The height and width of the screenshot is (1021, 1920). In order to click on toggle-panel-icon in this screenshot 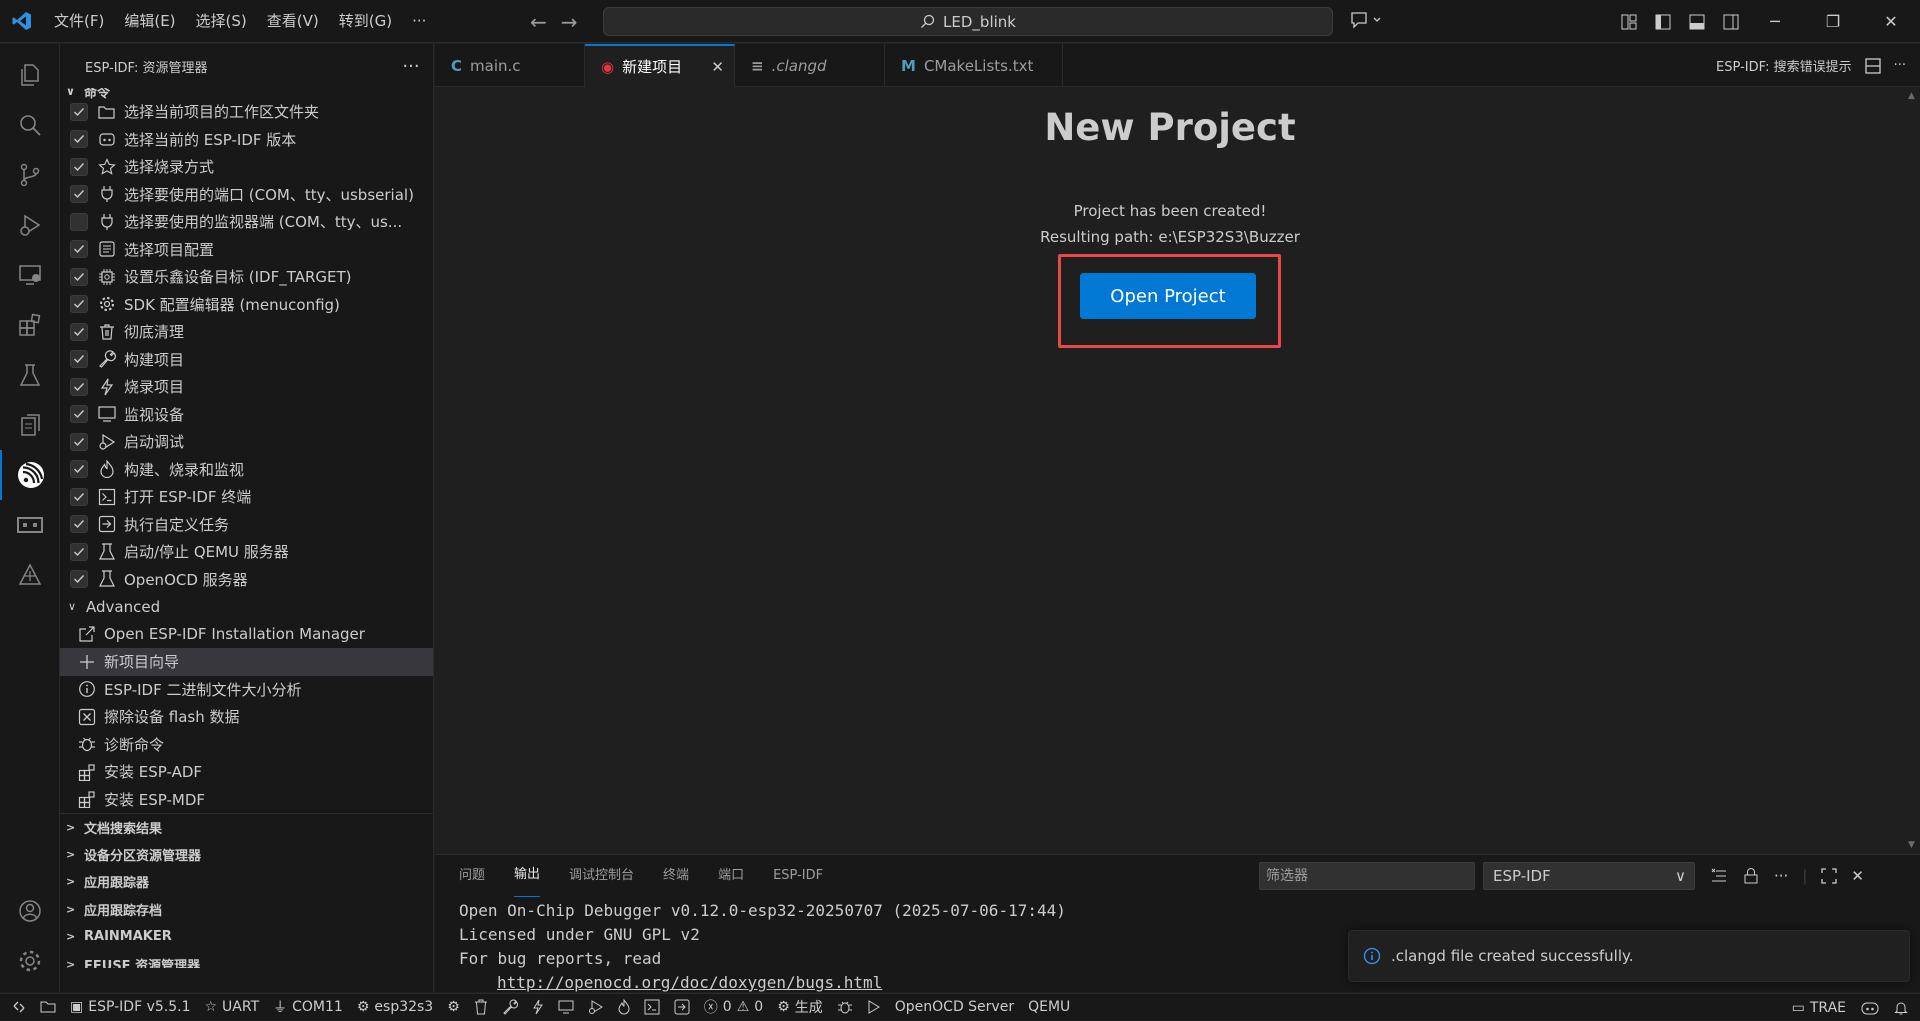, I will do `click(1697, 22)`.